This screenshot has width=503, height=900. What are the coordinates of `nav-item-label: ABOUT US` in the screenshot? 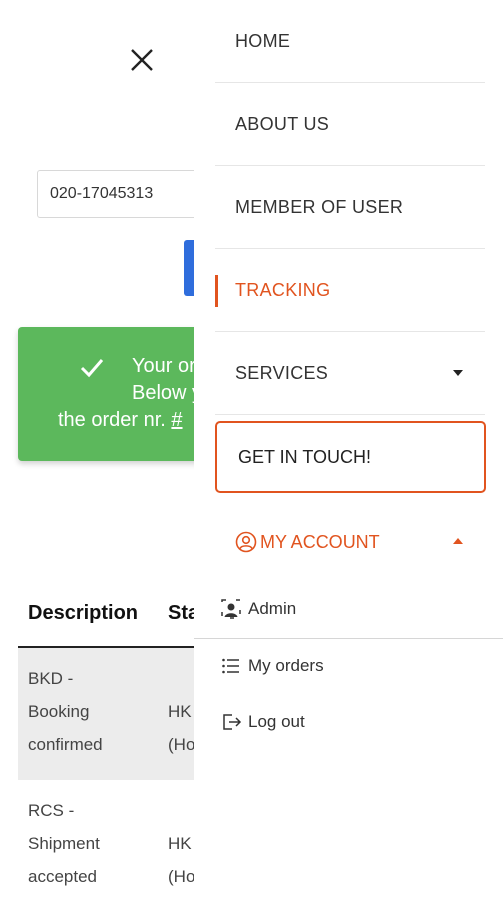 It's located at (282, 123).